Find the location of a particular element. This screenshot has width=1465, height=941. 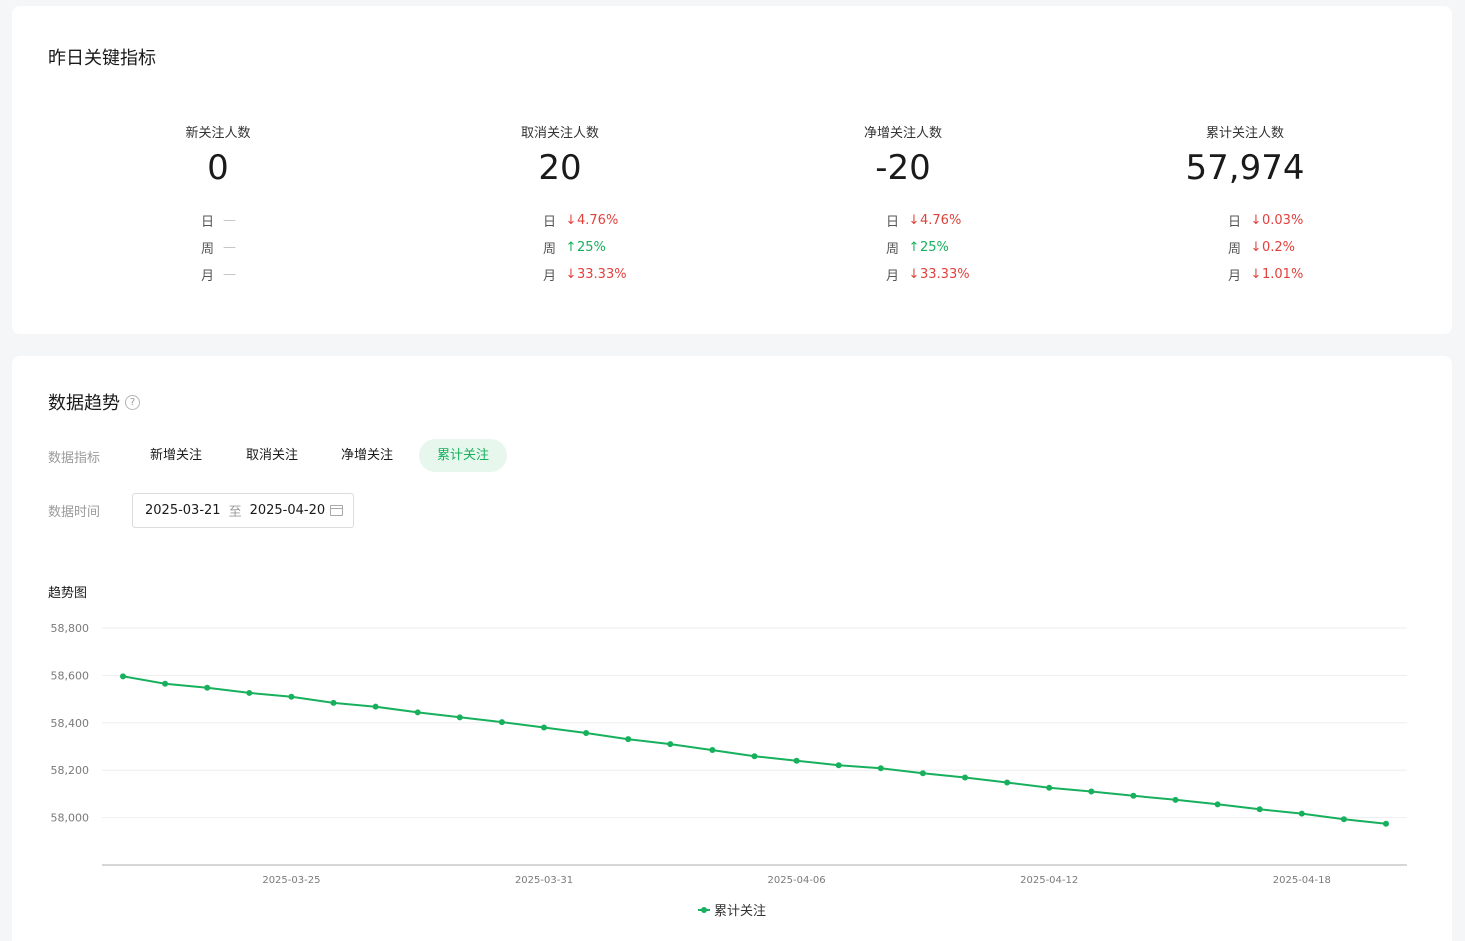

metric-label: 新关注人数 is located at coordinates (218, 133).